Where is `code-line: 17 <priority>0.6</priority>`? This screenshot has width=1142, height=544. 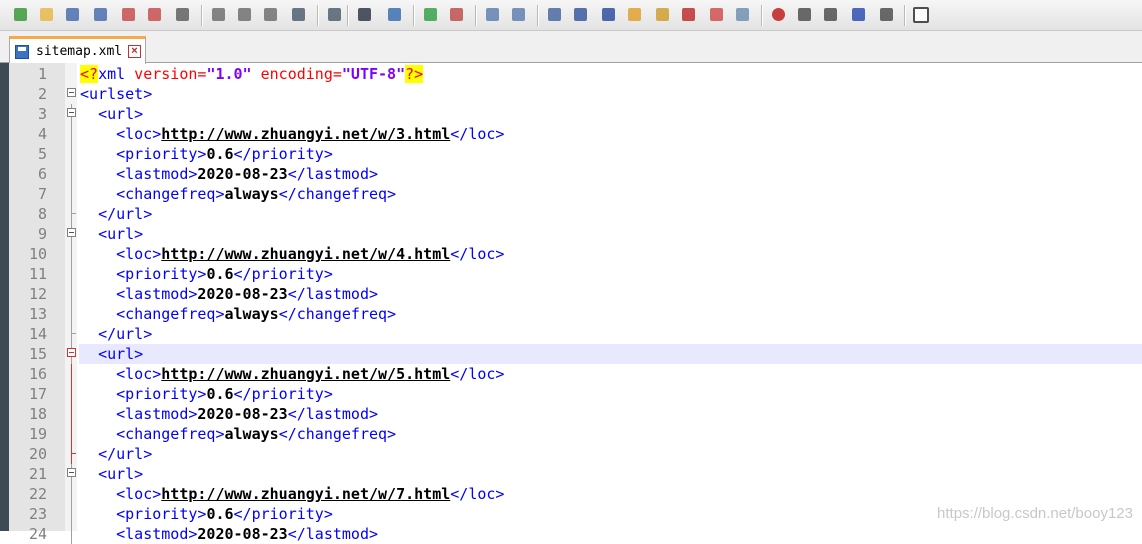
code-line: 17 <priority>0.6</priority> is located at coordinates (575, 394).